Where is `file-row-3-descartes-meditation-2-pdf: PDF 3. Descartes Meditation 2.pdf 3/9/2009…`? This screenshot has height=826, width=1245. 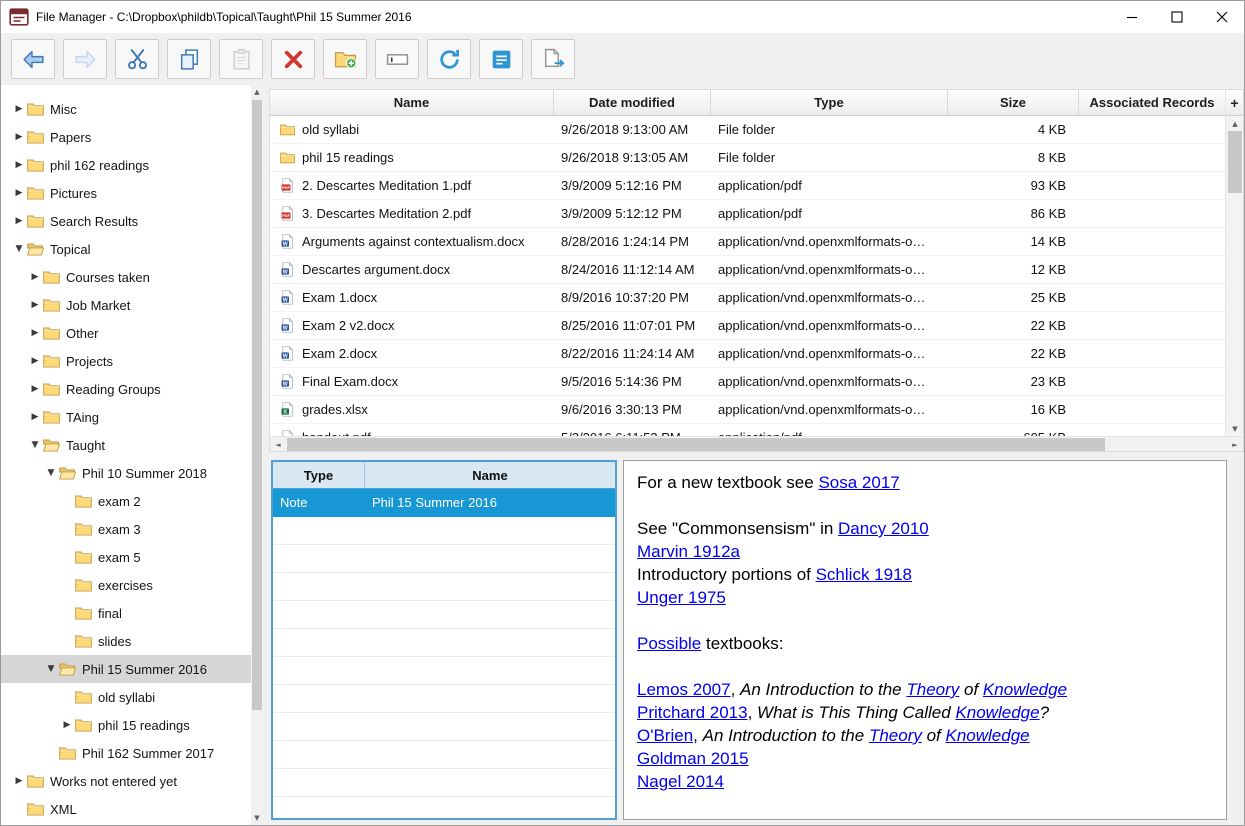 file-row-3-descartes-meditation-2-pdf: PDF 3. Descartes Meditation 2.pdf 3/9/2009… is located at coordinates (747, 214).